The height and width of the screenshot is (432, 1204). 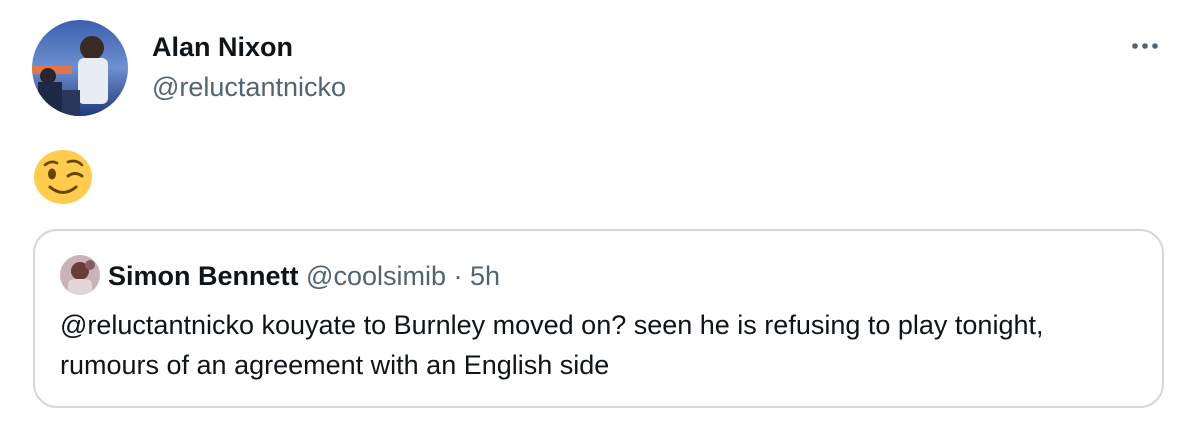 I want to click on author-handle: @reluctantnicko, so click(x=249, y=87).